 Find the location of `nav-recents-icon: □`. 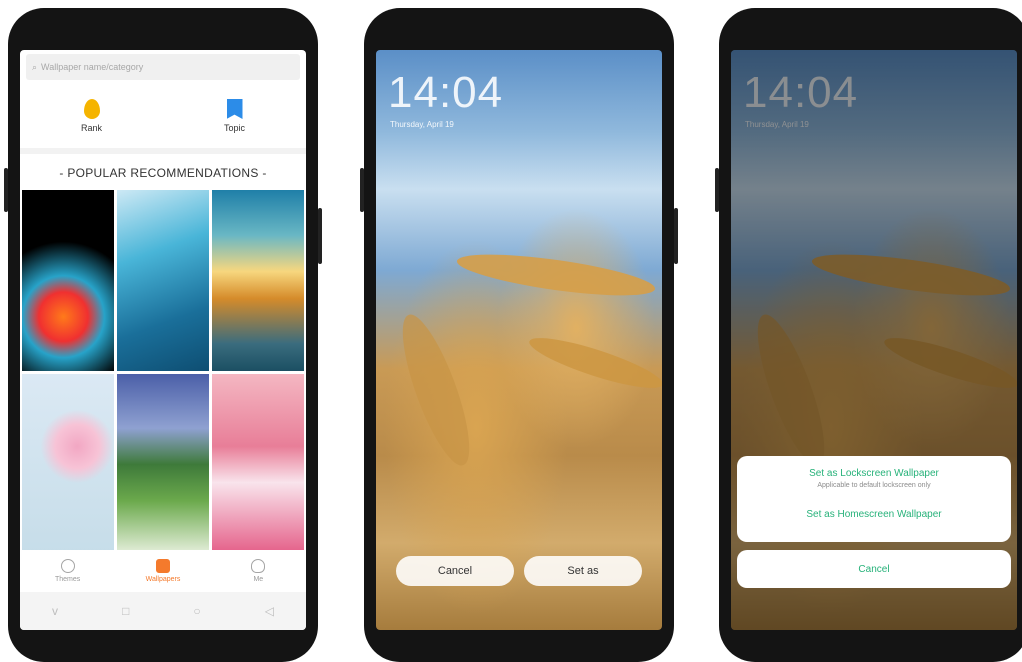

nav-recents-icon: □ is located at coordinates (125, 611).